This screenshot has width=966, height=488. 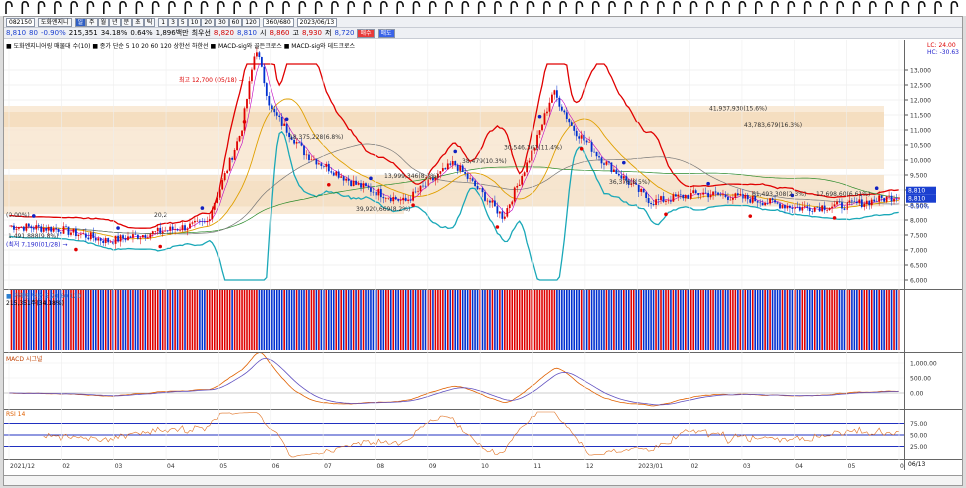 What do you see at coordinates (278, 22) in the screenshot?
I see `count-field: 360/680` at bounding box center [278, 22].